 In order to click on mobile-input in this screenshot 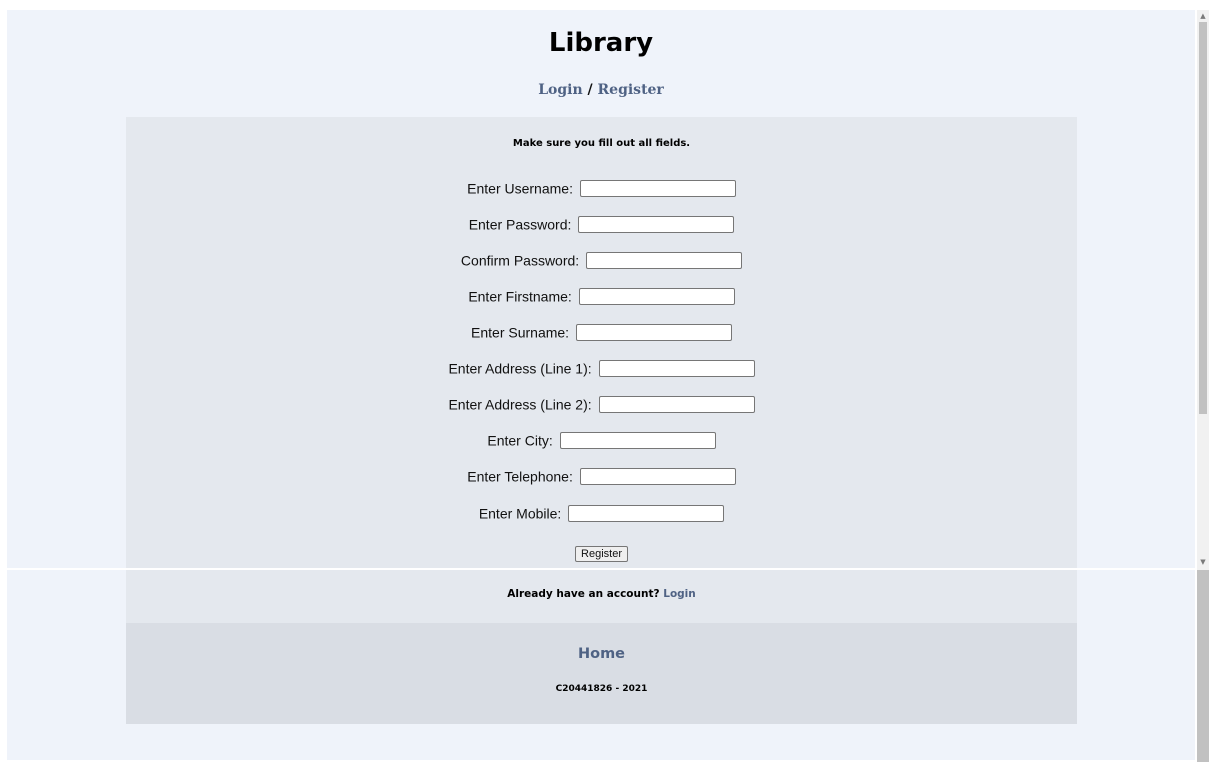, I will do `click(646, 513)`.